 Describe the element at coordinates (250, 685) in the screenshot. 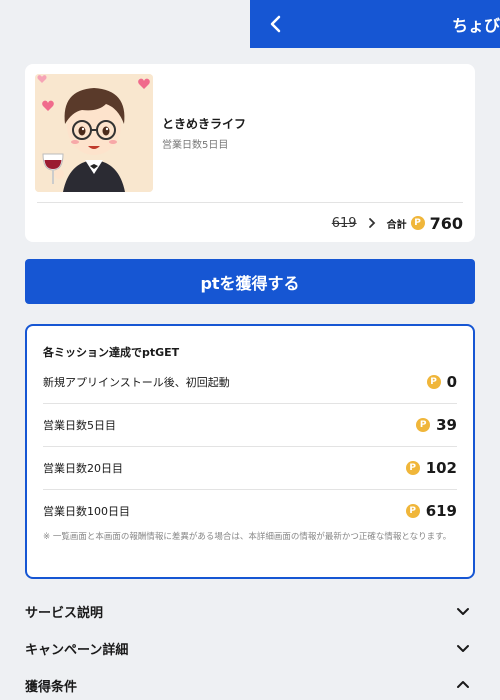

I see `accordion-acquisition-conditions: 獲得条件` at that location.